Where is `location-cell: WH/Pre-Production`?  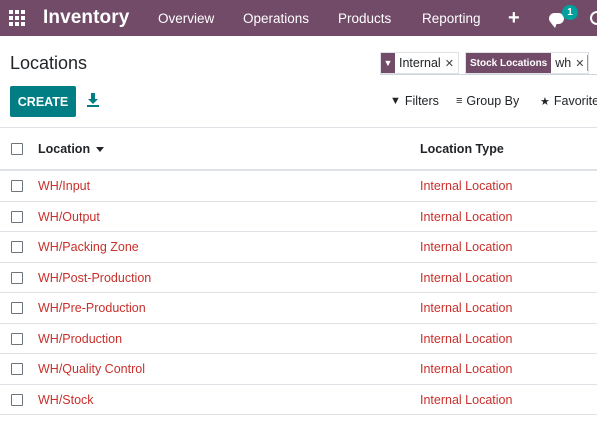
location-cell: WH/Pre-Production is located at coordinates (92, 308).